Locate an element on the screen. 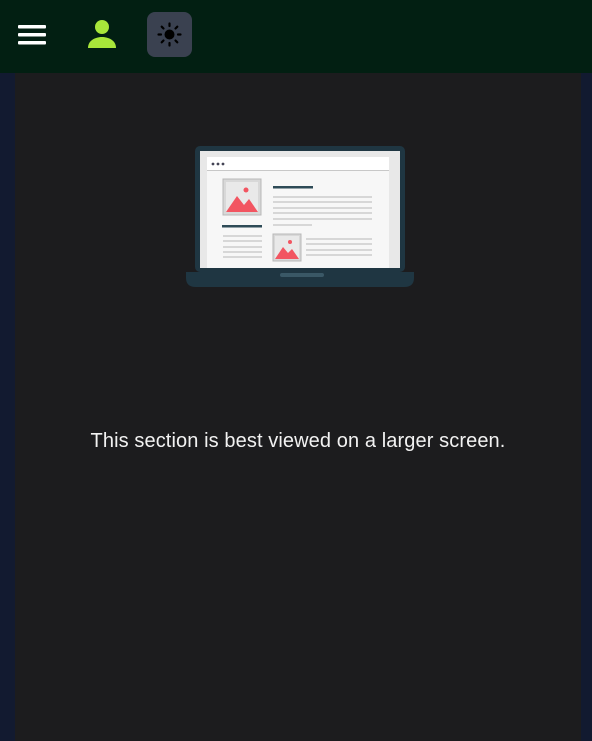 The image size is (592, 741). user-profile-button is located at coordinates (102, 35).